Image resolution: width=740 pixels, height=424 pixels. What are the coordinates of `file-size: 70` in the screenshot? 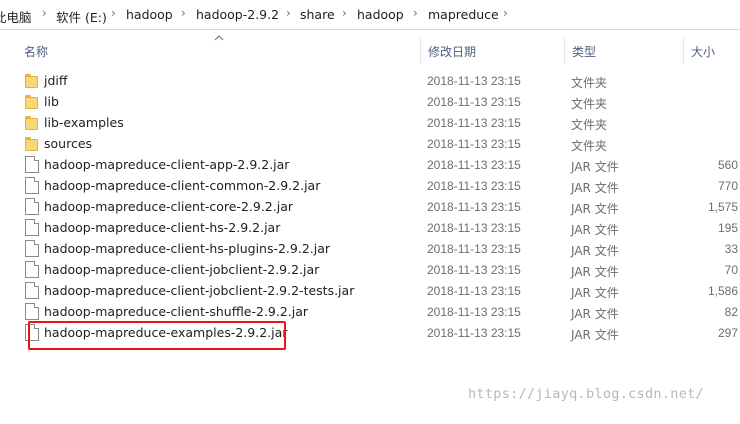 It's located at (731, 270).